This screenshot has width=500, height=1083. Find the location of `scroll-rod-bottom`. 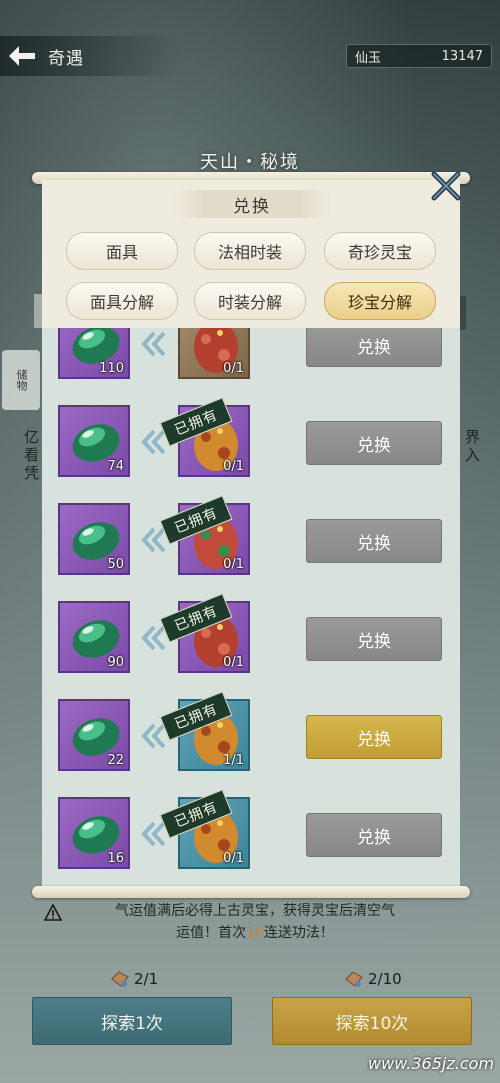

scroll-rod-bottom is located at coordinates (251, 892).